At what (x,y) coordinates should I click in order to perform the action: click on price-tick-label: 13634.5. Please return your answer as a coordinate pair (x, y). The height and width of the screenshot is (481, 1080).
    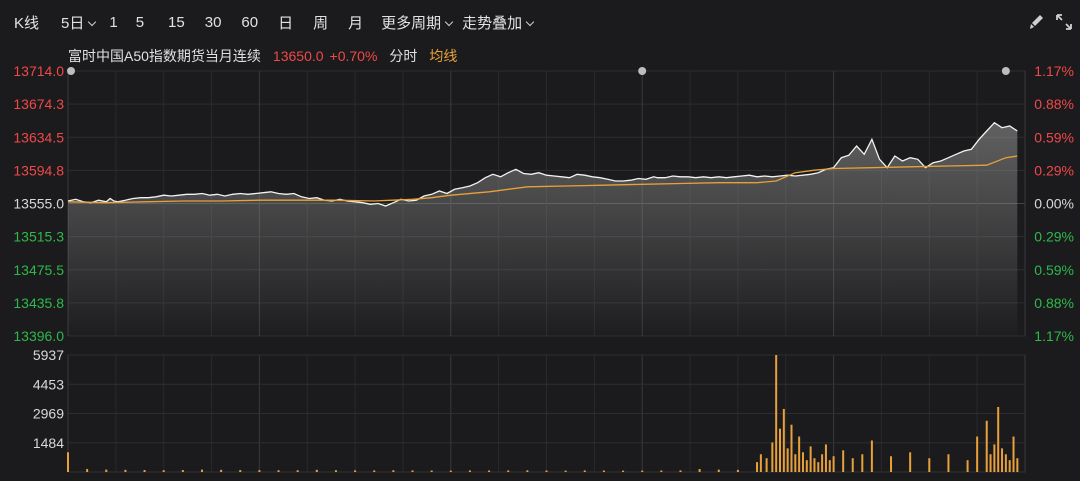
    Looking at the image, I should click on (38, 137).